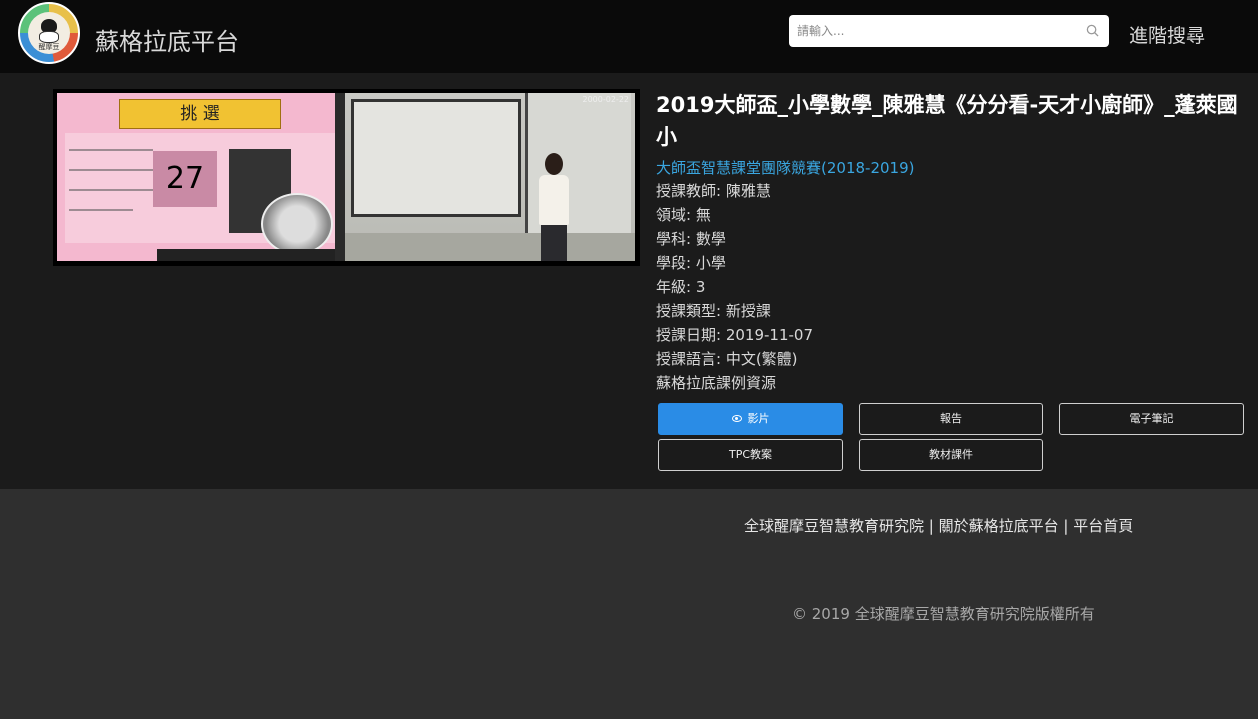 This screenshot has height=719, width=1258. Describe the element at coordinates (1167, 34) in the screenshot. I see `advanced-search-link: 進階搜尋` at that location.